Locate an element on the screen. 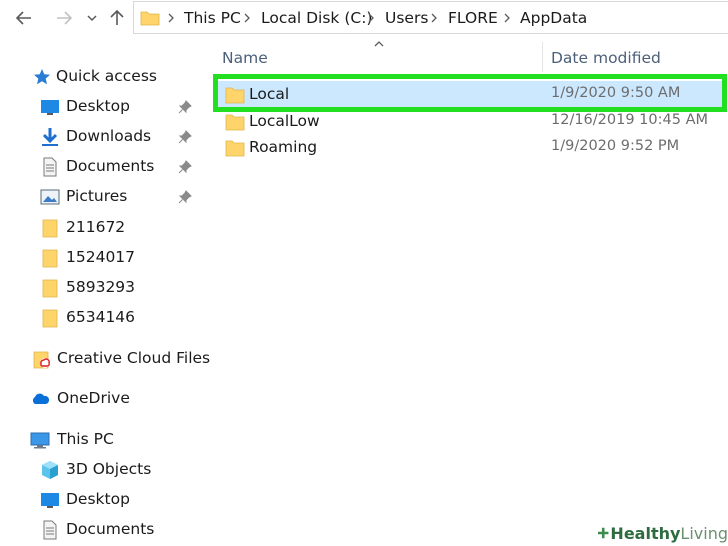 Image resolution: width=728 pixels, height=546 pixels. sidebar-label: This PC is located at coordinates (85, 439).